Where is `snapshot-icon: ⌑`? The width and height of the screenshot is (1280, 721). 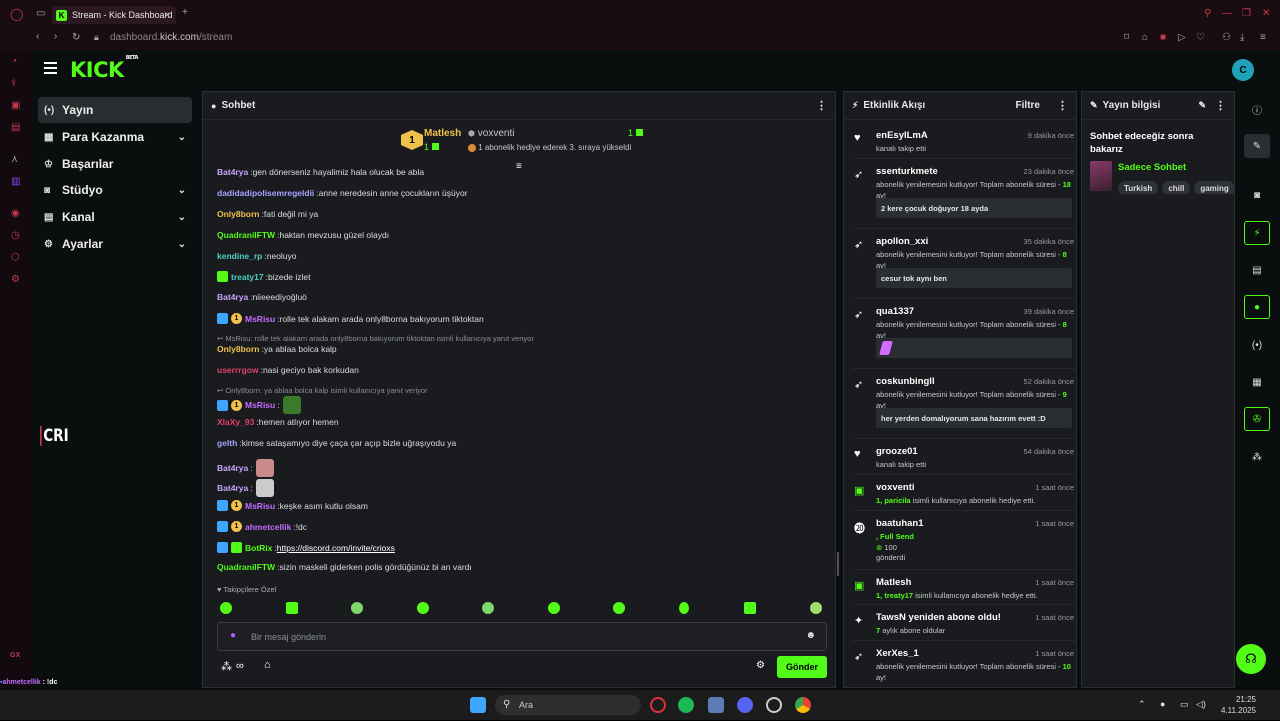
snapshot-icon: ⌑ is located at coordinates (1126, 37).